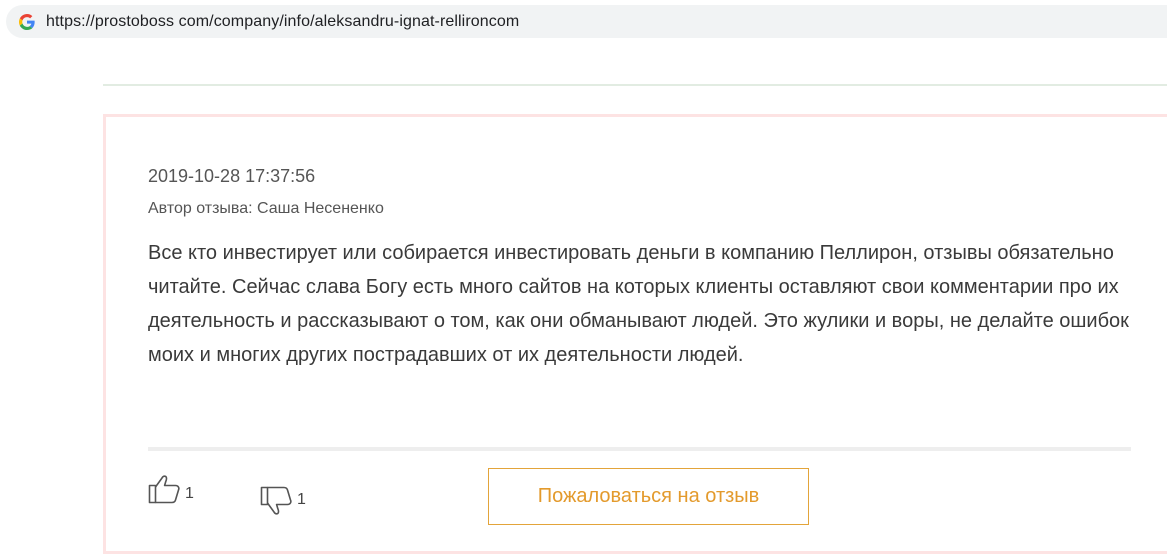 The width and height of the screenshot is (1167, 554). What do you see at coordinates (232, 176) in the screenshot?
I see `review-date: 2019-10-28 17:37:56` at bounding box center [232, 176].